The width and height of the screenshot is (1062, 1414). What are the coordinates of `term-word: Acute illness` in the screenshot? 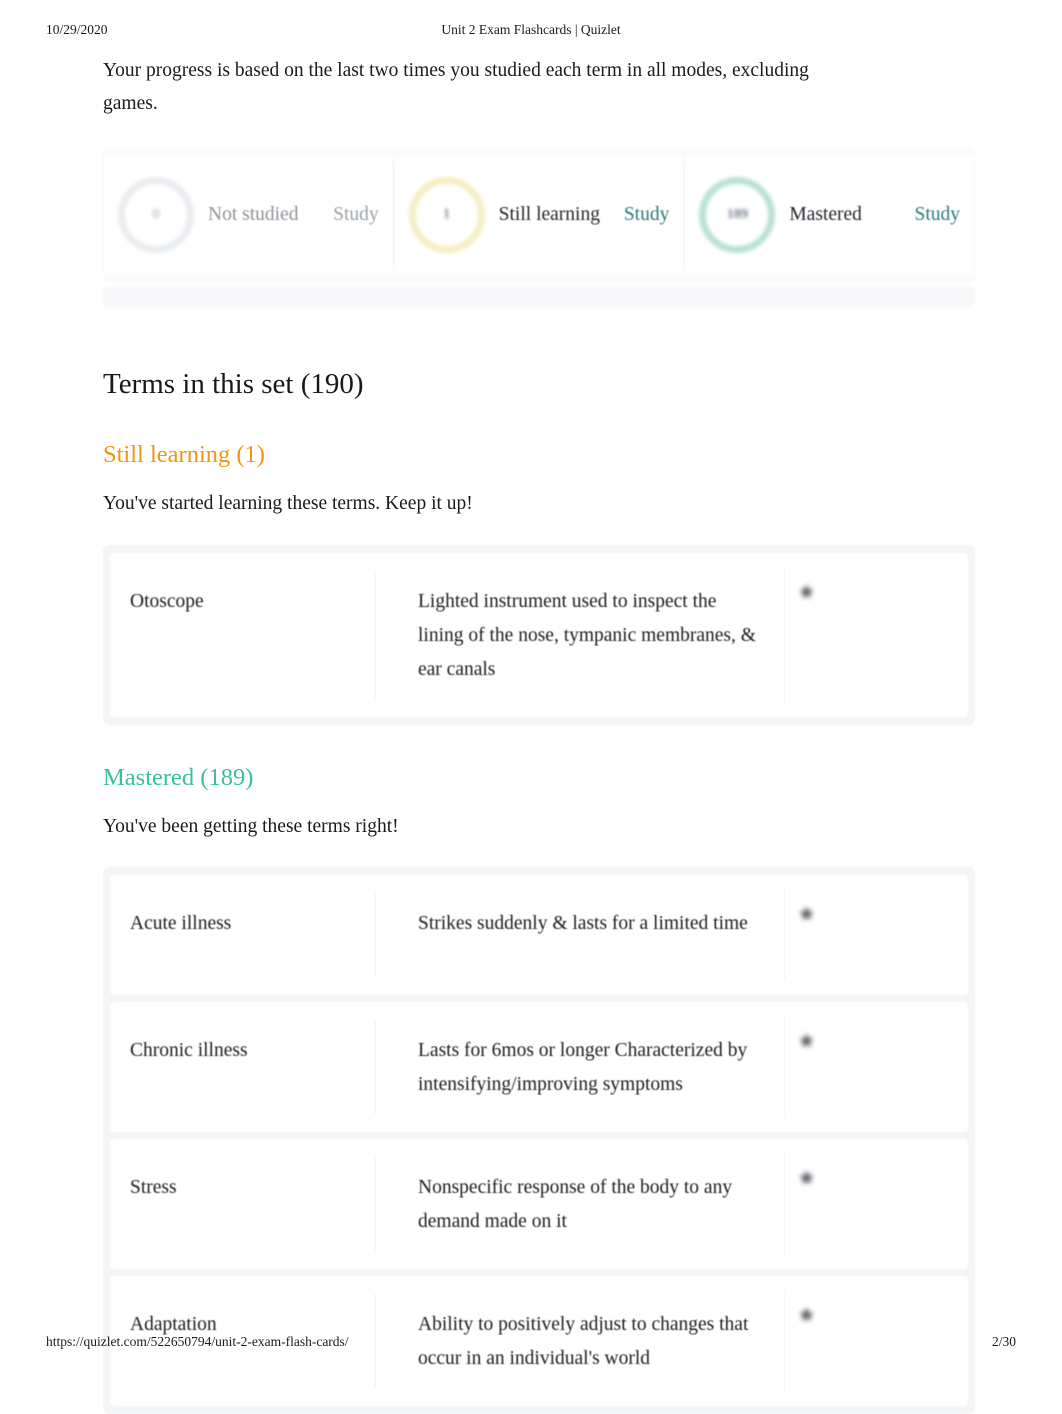 It's located at (181, 924).